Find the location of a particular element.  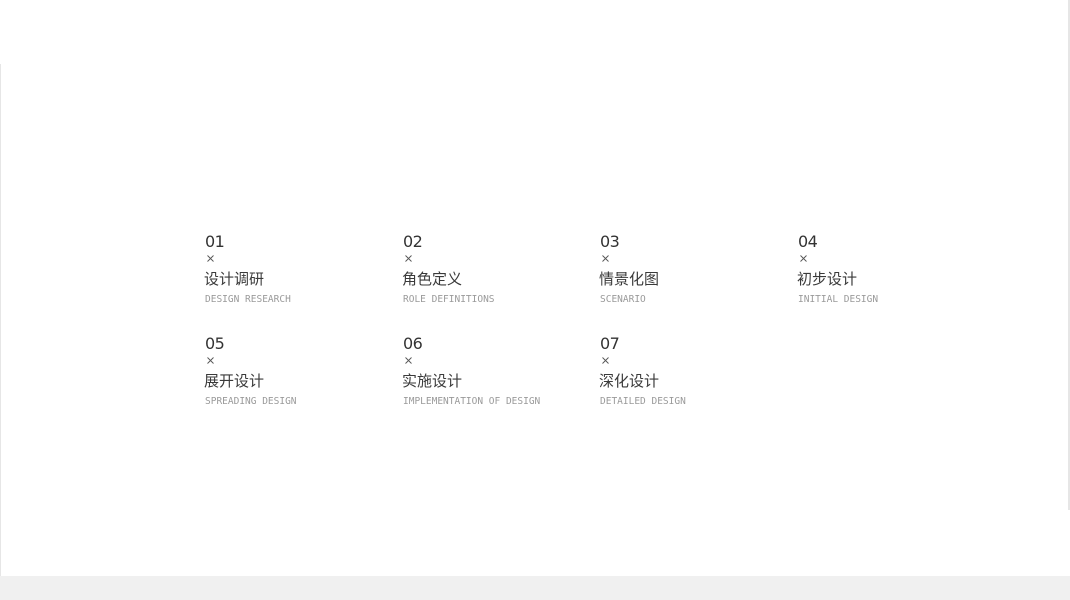

section-title-zh: 情景化图 is located at coordinates (629, 279).